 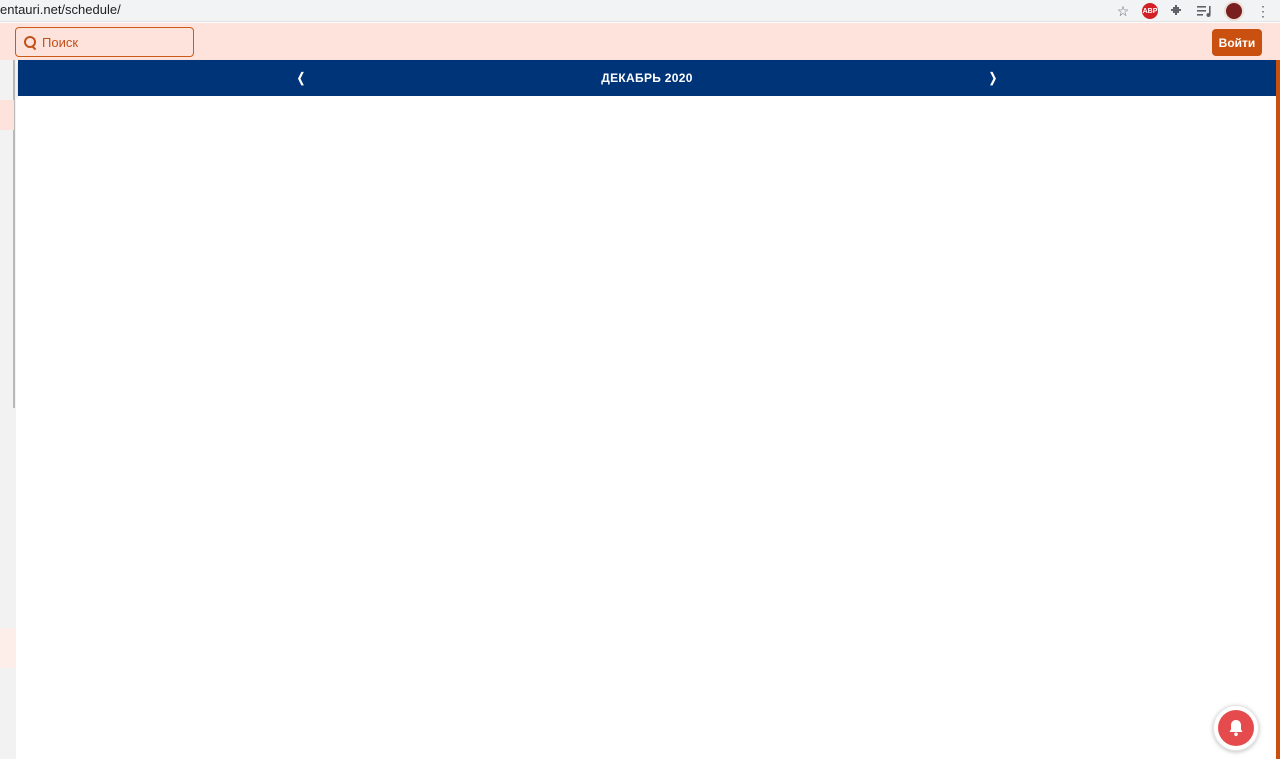 I want to click on bell-icon-circle, so click(x=1236, y=728).